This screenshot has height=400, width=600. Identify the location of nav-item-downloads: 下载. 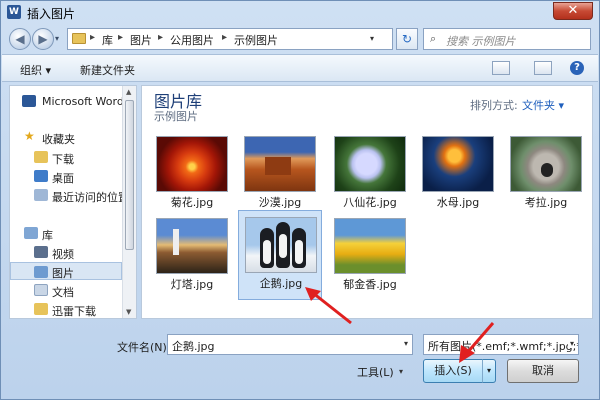
(66, 157).